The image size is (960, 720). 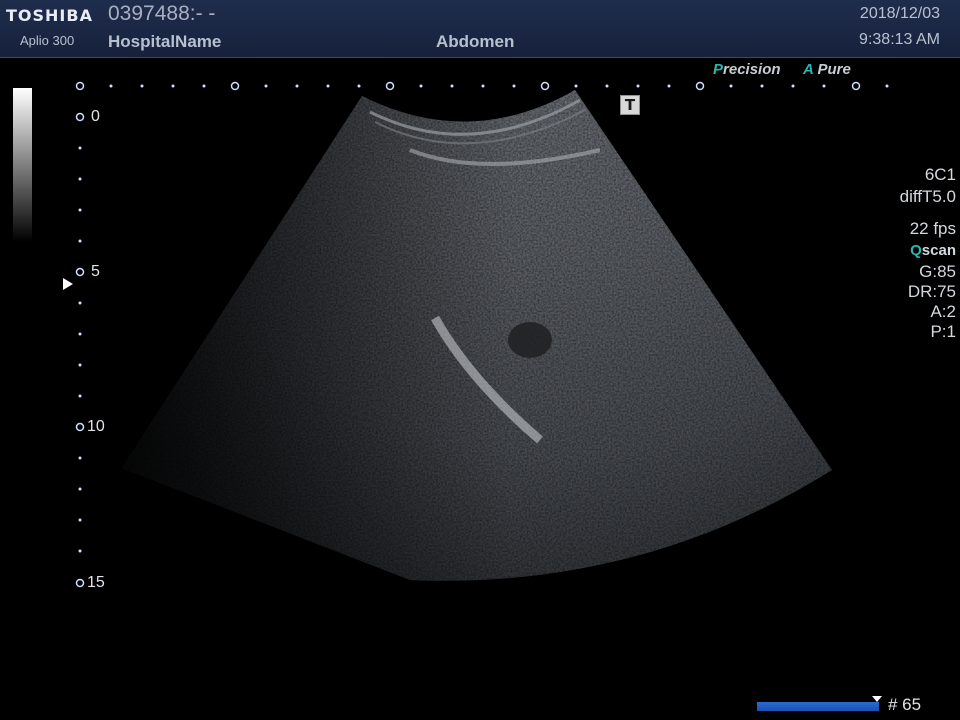 What do you see at coordinates (80, 350) in the screenshot?
I see `depth-scale` at bounding box center [80, 350].